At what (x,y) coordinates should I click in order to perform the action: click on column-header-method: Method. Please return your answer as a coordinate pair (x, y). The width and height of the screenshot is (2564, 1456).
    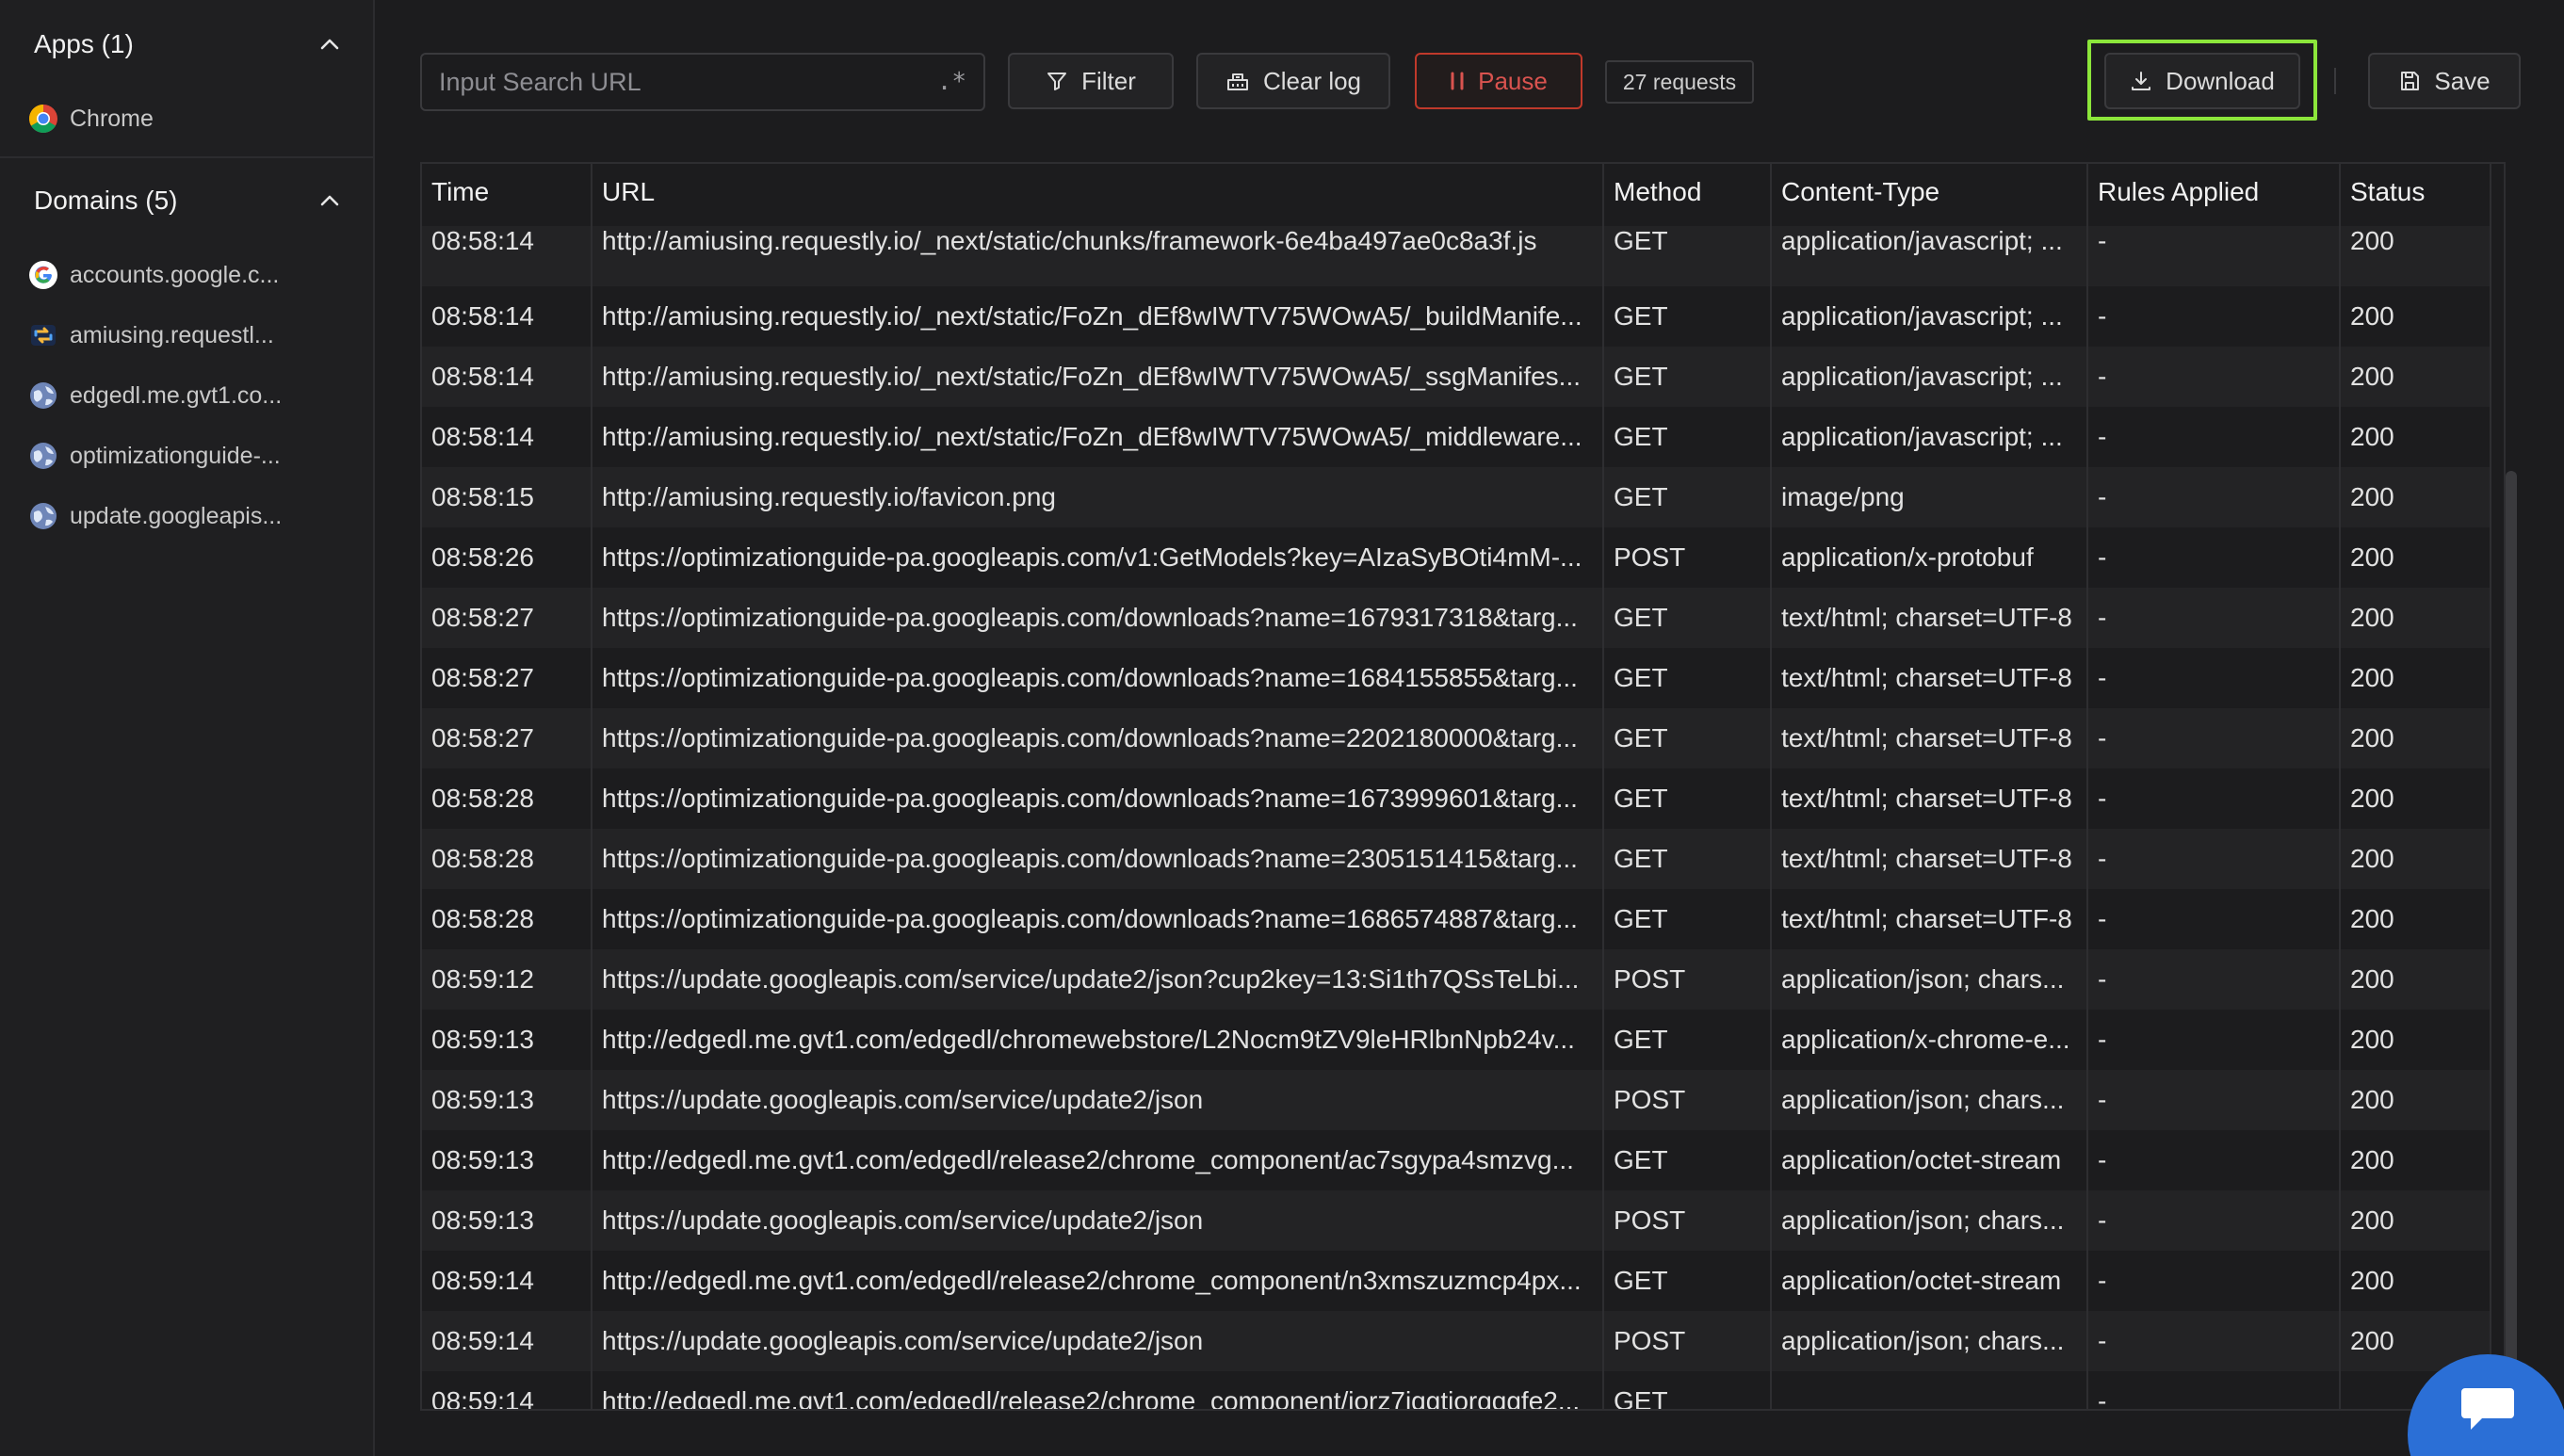
    Looking at the image, I should click on (1687, 195).